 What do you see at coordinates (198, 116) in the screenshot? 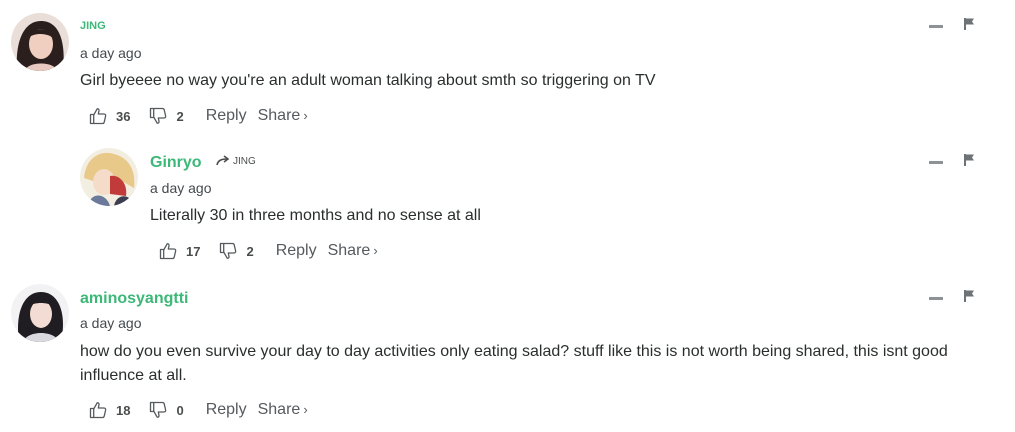
I see `comment-actions: 36 2 Reply Share ›` at bounding box center [198, 116].